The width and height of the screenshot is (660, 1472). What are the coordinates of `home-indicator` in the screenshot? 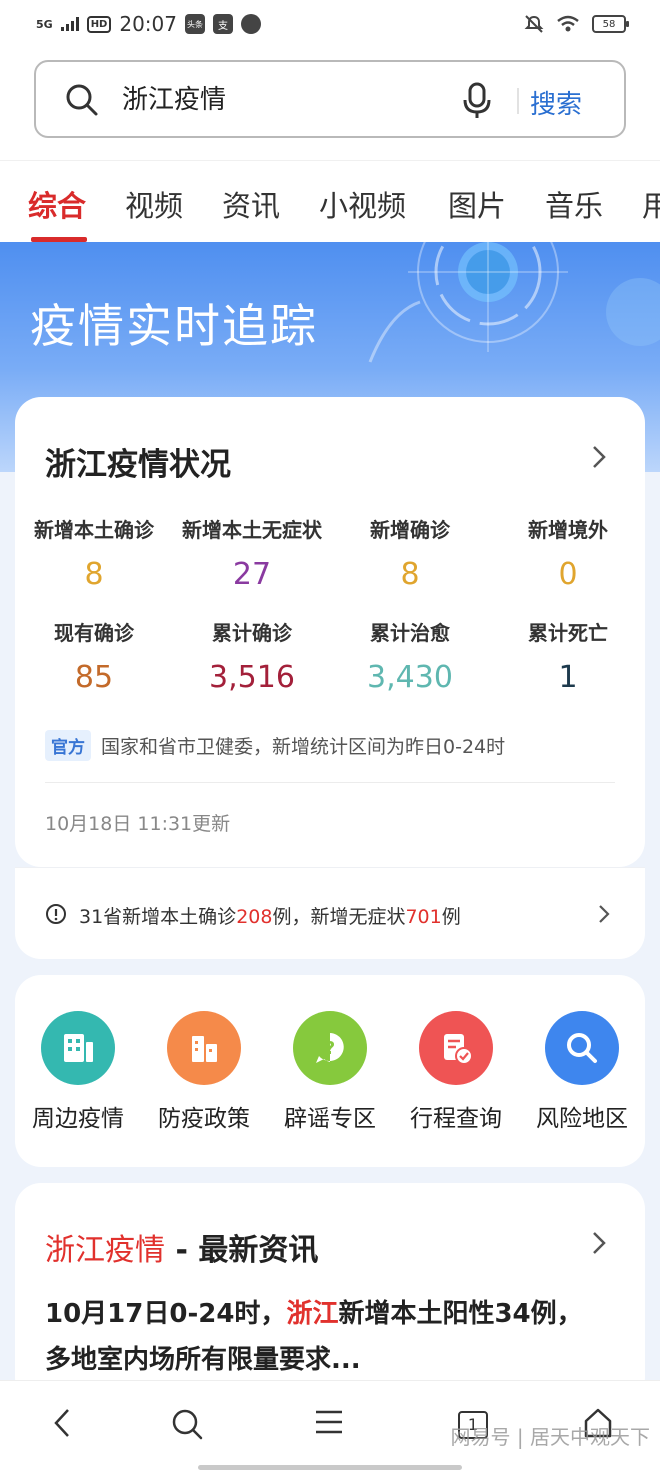 It's located at (330, 1467).